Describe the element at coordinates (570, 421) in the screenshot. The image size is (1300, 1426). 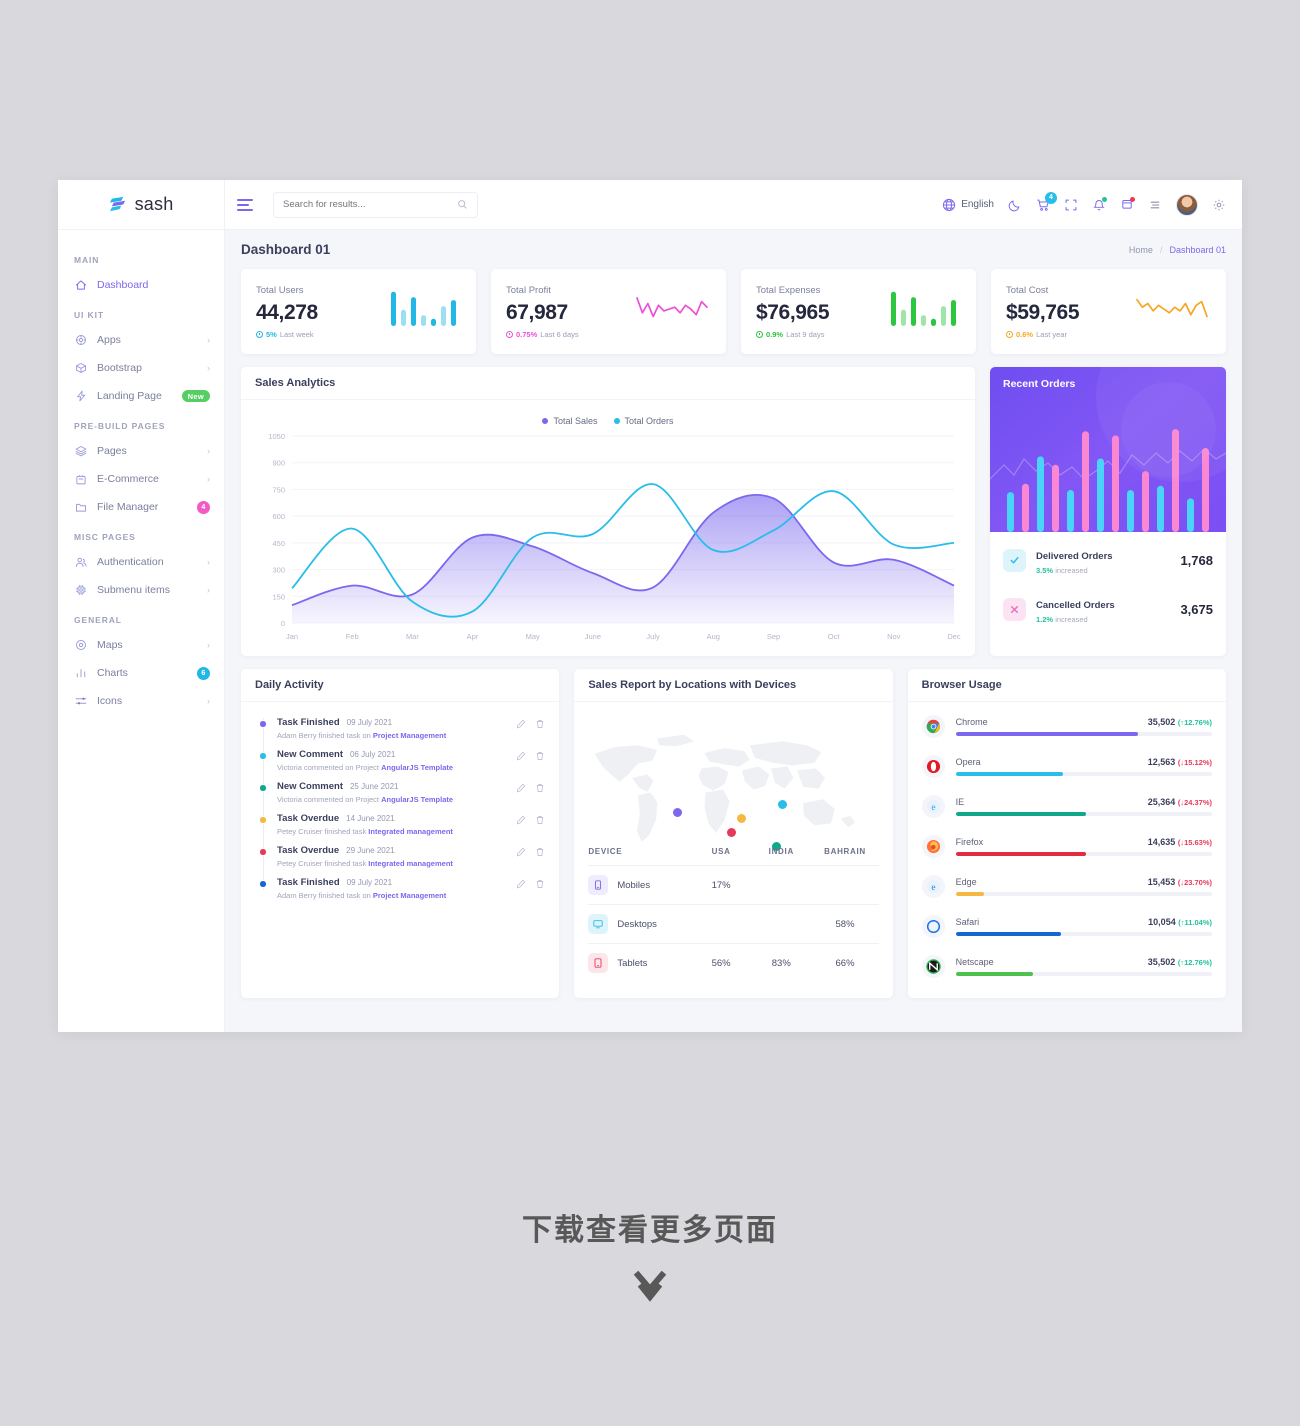
I see `legend-item-total-sales: Total Sales` at that location.